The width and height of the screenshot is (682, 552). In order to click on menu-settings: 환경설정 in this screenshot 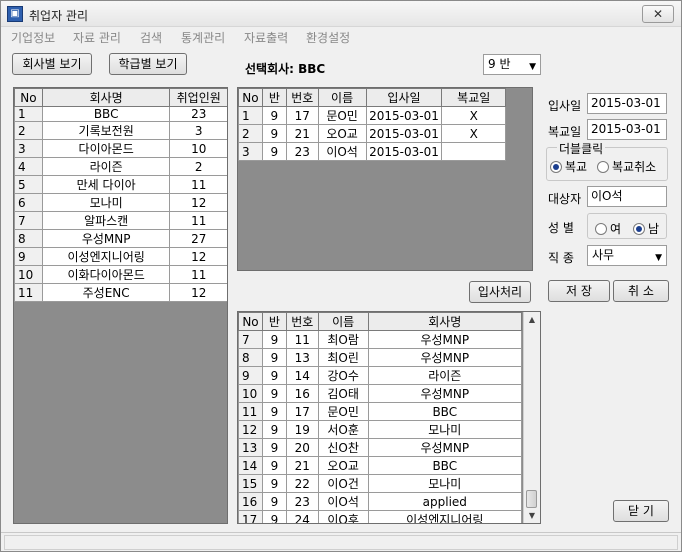, I will do `click(328, 37)`.